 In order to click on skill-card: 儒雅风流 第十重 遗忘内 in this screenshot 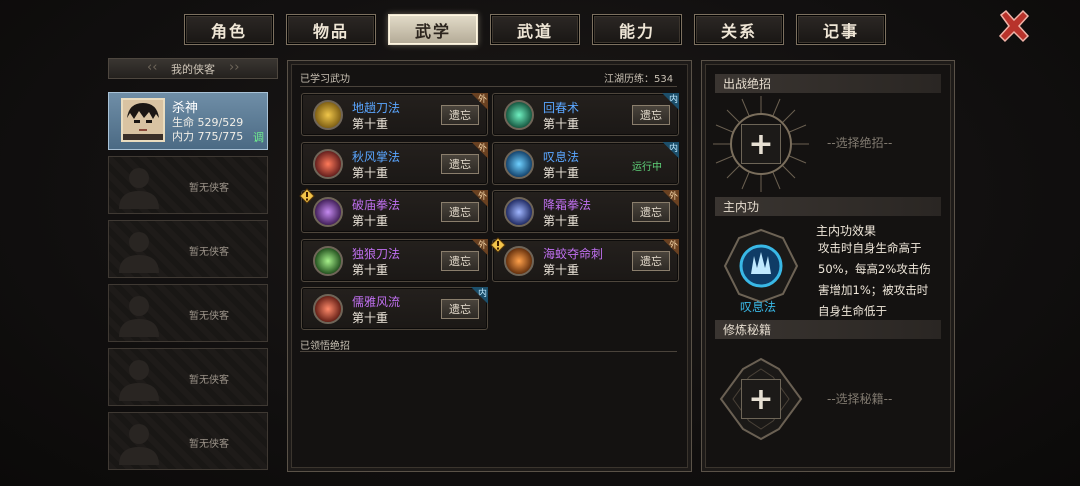, I will do `click(394, 308)`.